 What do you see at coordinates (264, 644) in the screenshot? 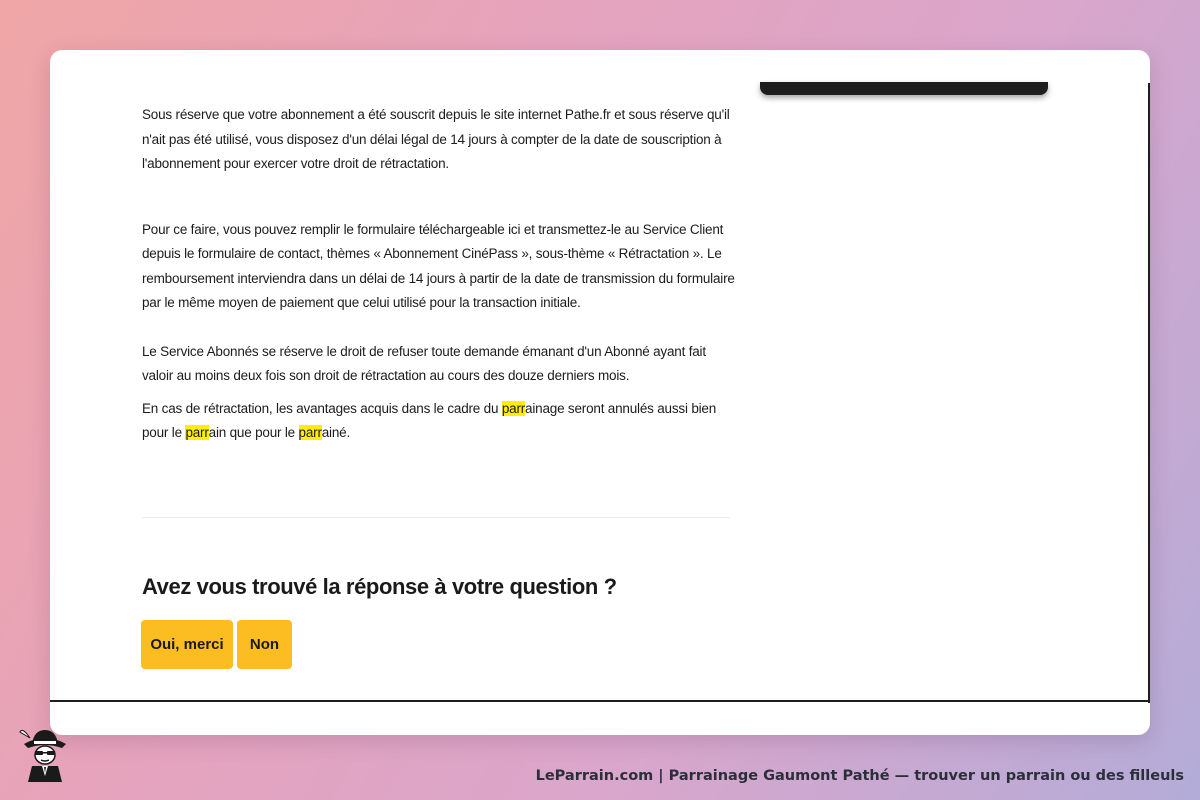
I see `feedback-no-button: Non` at bounding box center [264, 644].